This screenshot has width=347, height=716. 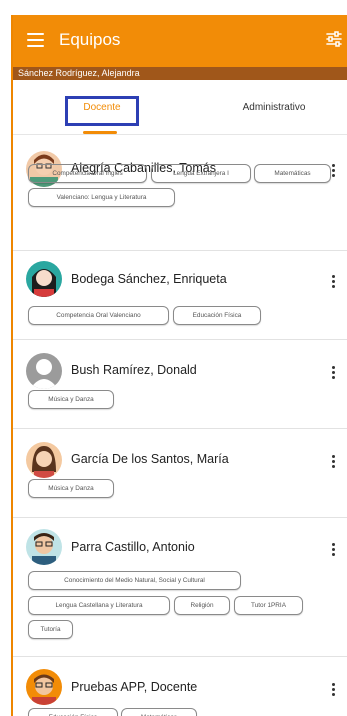 I want to click on app-bar: Equipos, so click(x=180, y=41).